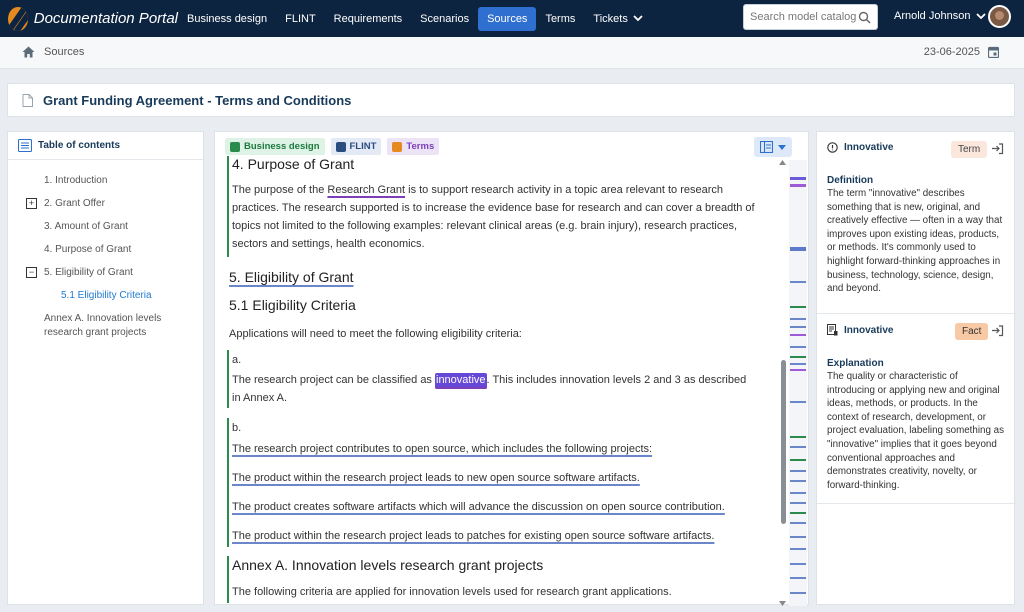  Describe the element at coordinates (235, 146) in the screenshot. I see `business-design-icon` at that location.